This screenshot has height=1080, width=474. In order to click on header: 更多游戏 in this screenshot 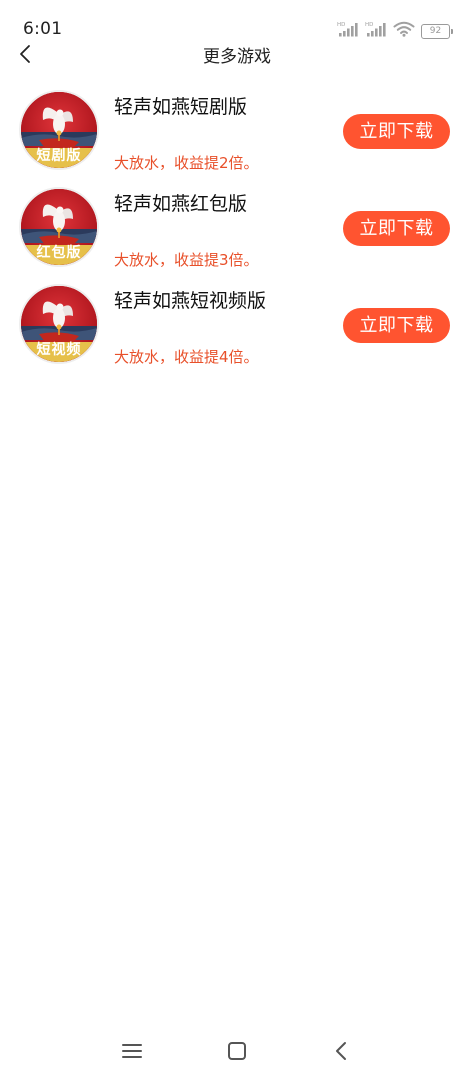, I will do `click(237, 54)`.